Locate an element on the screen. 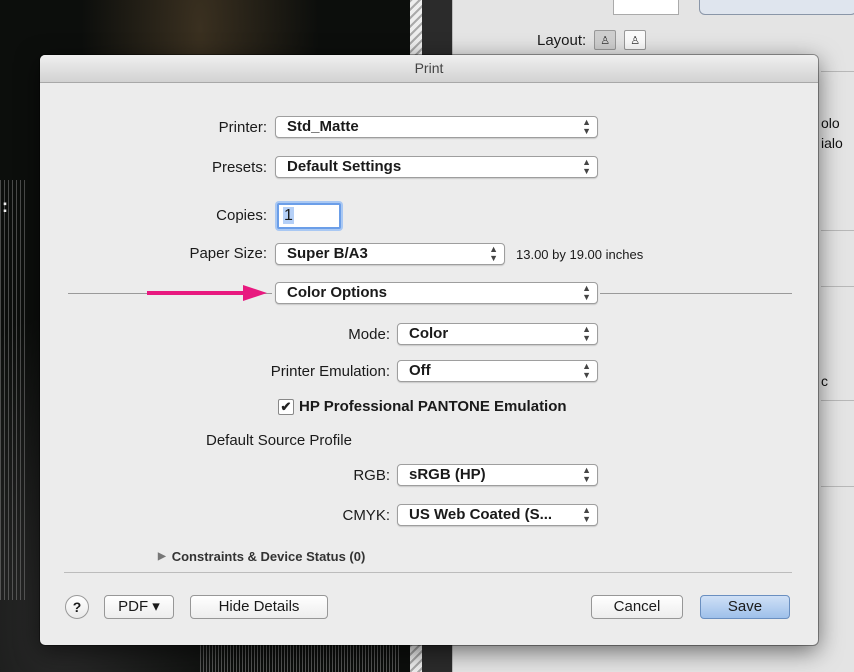  cancel-button: Cancel is located at coordinates (637, 607).